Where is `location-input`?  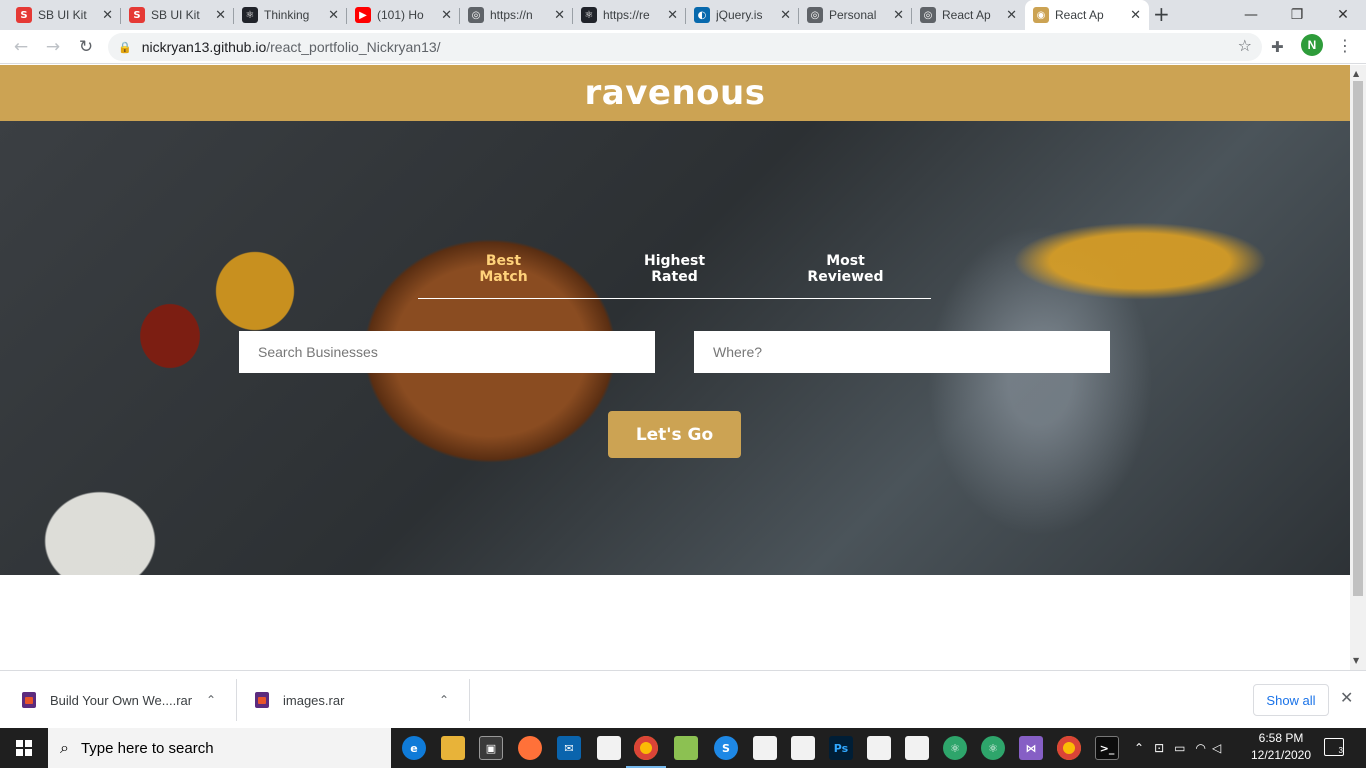 location-input is located at coordinates (902, 352).